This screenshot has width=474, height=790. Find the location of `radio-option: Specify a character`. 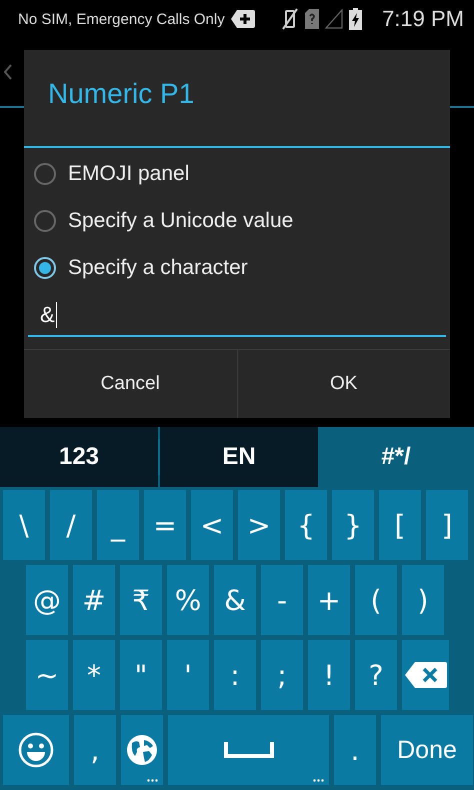

radio-option: Specify a character is located at coordinates (237, 267).